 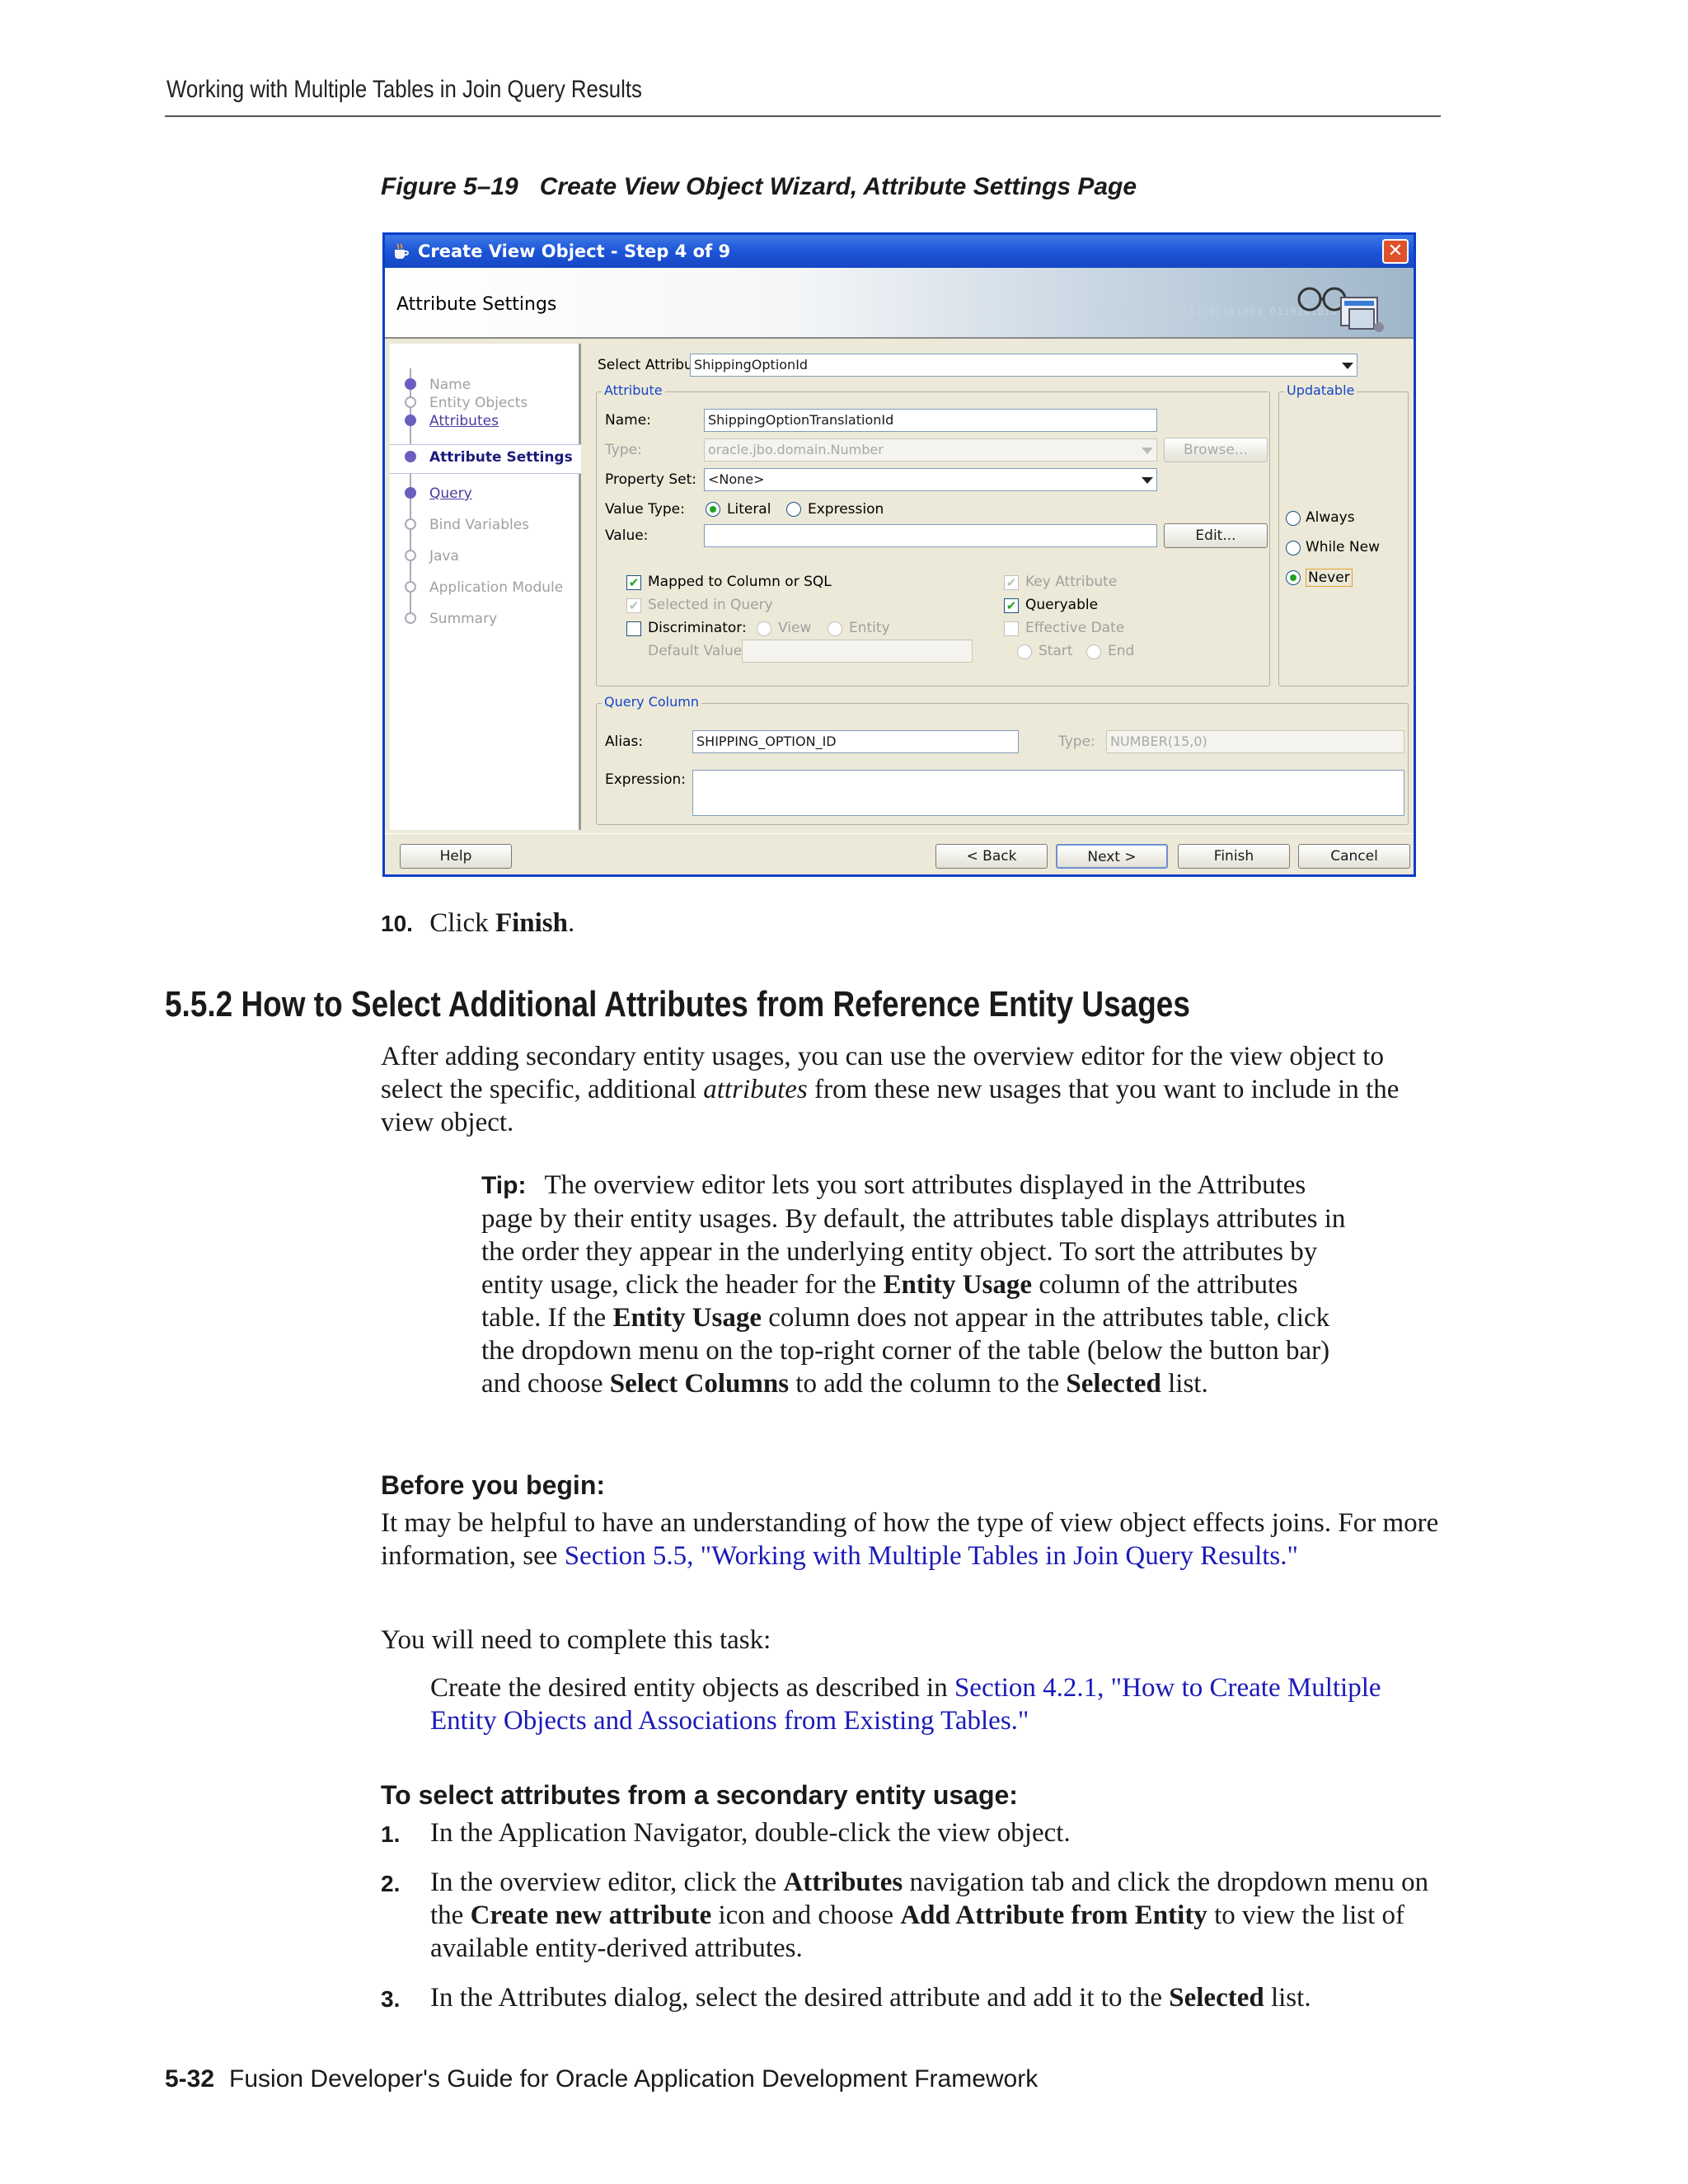 What do you see at coordinates (764, 628) in the screenshot?
I see `view-radio` at bounding box center [764, 628].